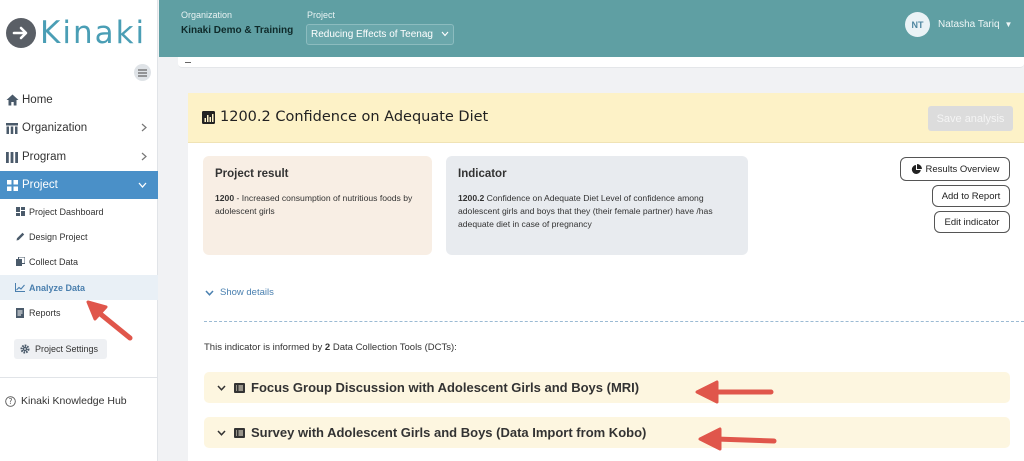 The height and width of the screenshot is (461, 1024). Describe the element at coordinates (225, 198) in the screenshot. I see `project-result-code: 1200` at that location.